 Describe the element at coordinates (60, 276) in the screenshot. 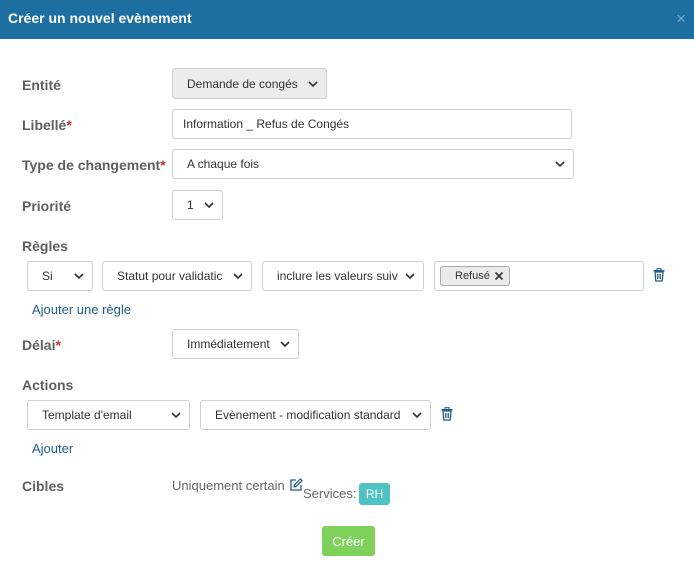

I see `rule-condition-select: Si` at that location.